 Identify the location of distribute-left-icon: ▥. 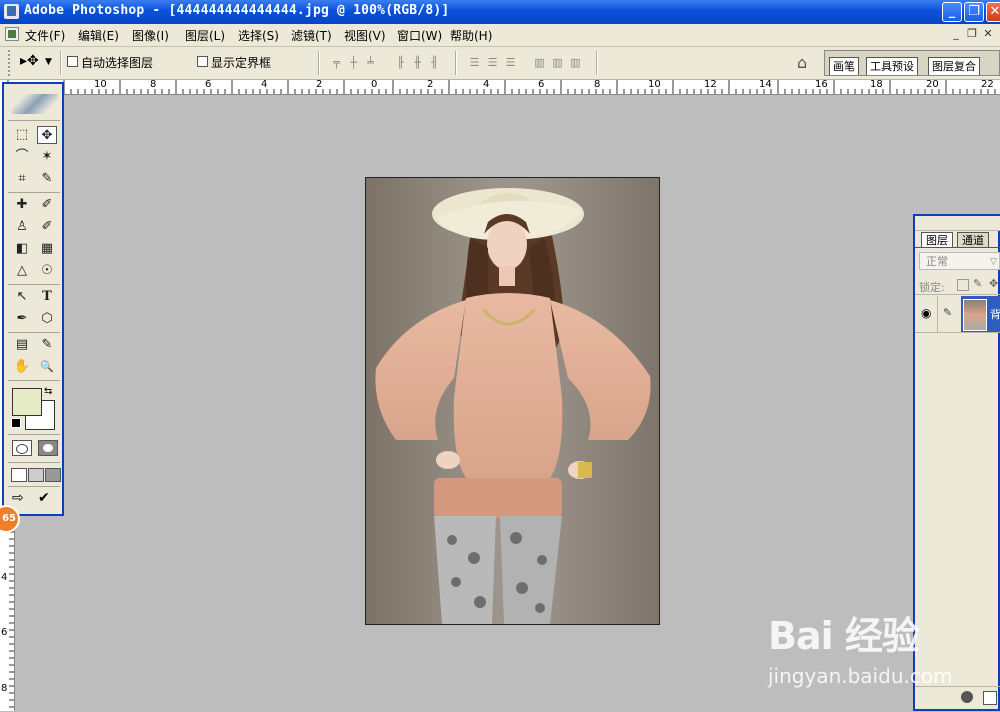
(539, 63).